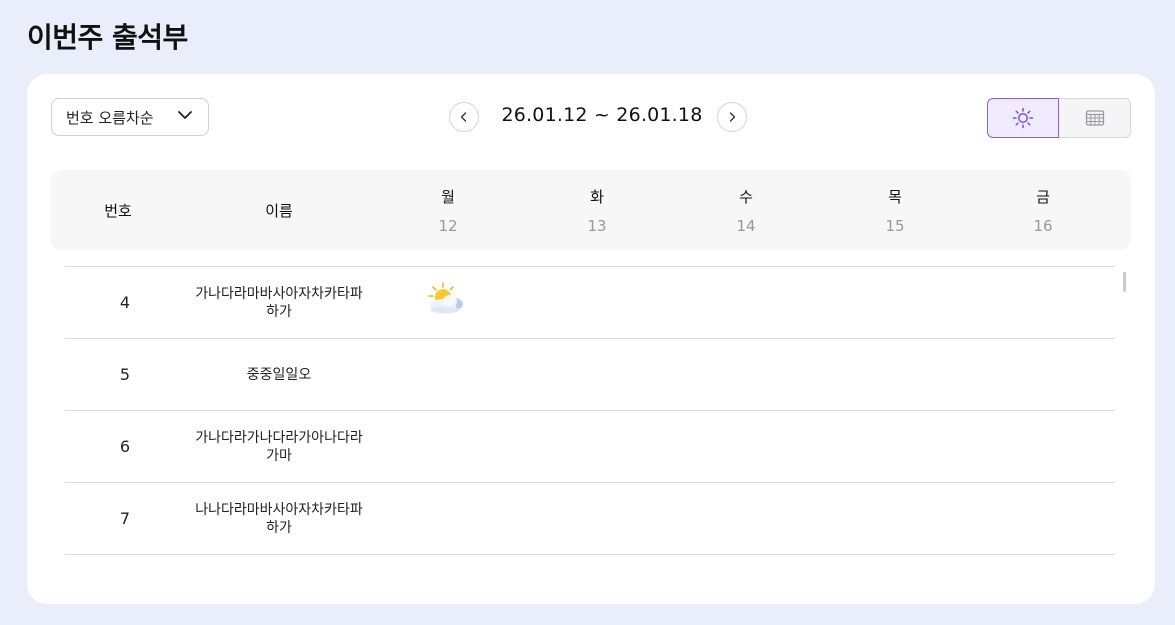  Describe the element at coordinates (602, 115) in the screenshot. I see `week-range-label: 26.01.12 ~ 26.01.18` at that location.